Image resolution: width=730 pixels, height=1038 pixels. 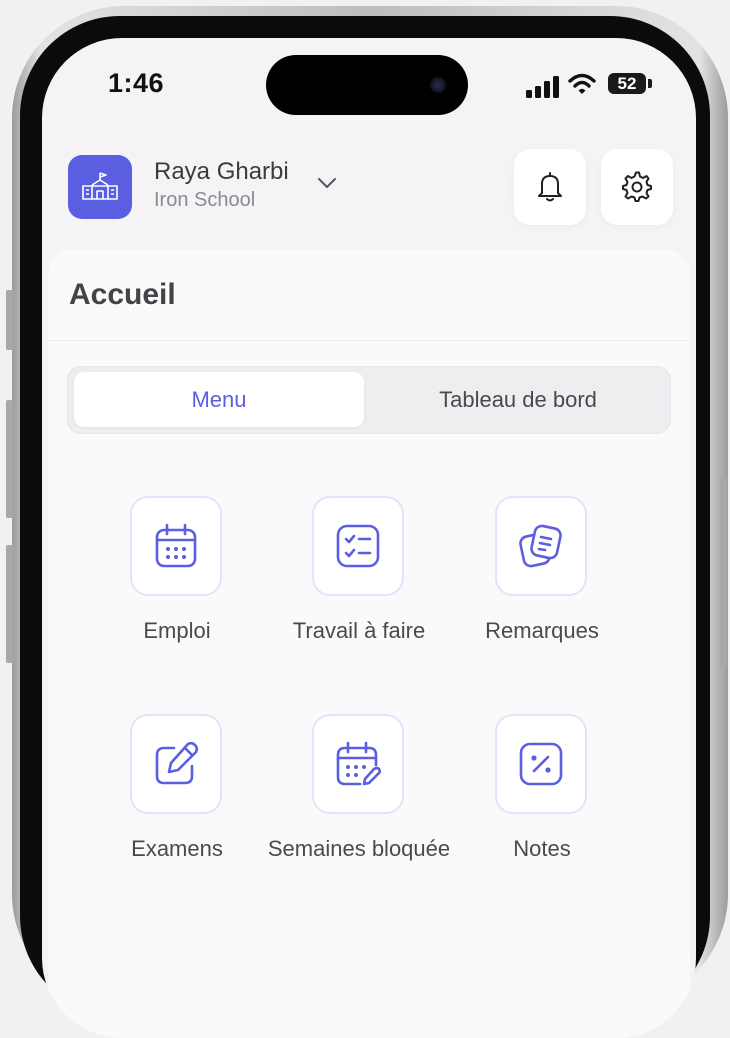 I want to click on battery-cap, so click(x=650, y=83).